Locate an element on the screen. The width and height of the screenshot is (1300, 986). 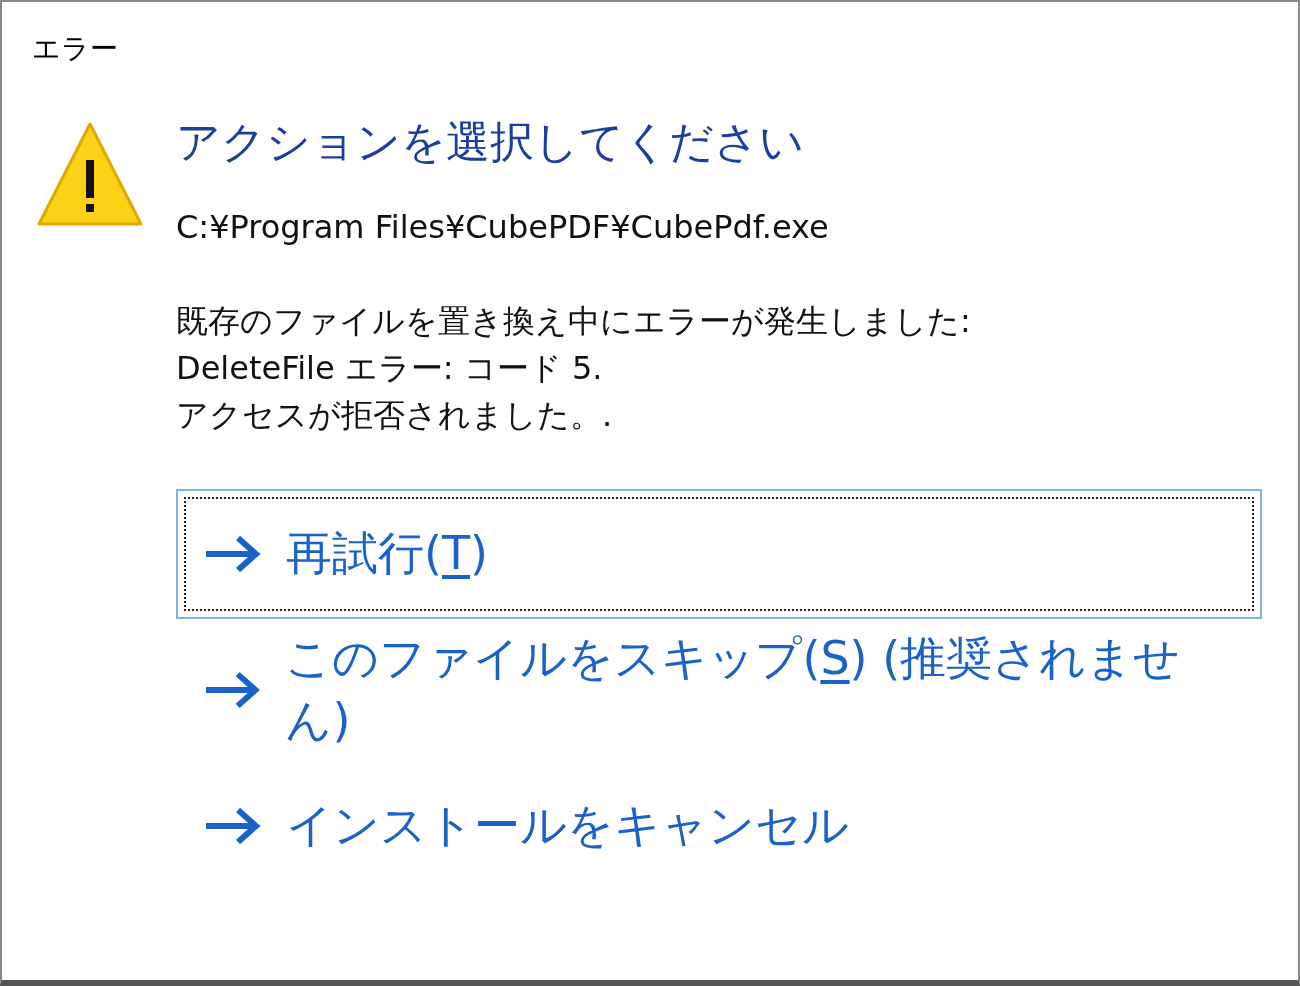
error-message: 既存のファイルを置き換え中にエラーが発生しました: DeleteFile エラー: コード 5. アクセスが拒否されました。. is located at coordinates (574, 368).